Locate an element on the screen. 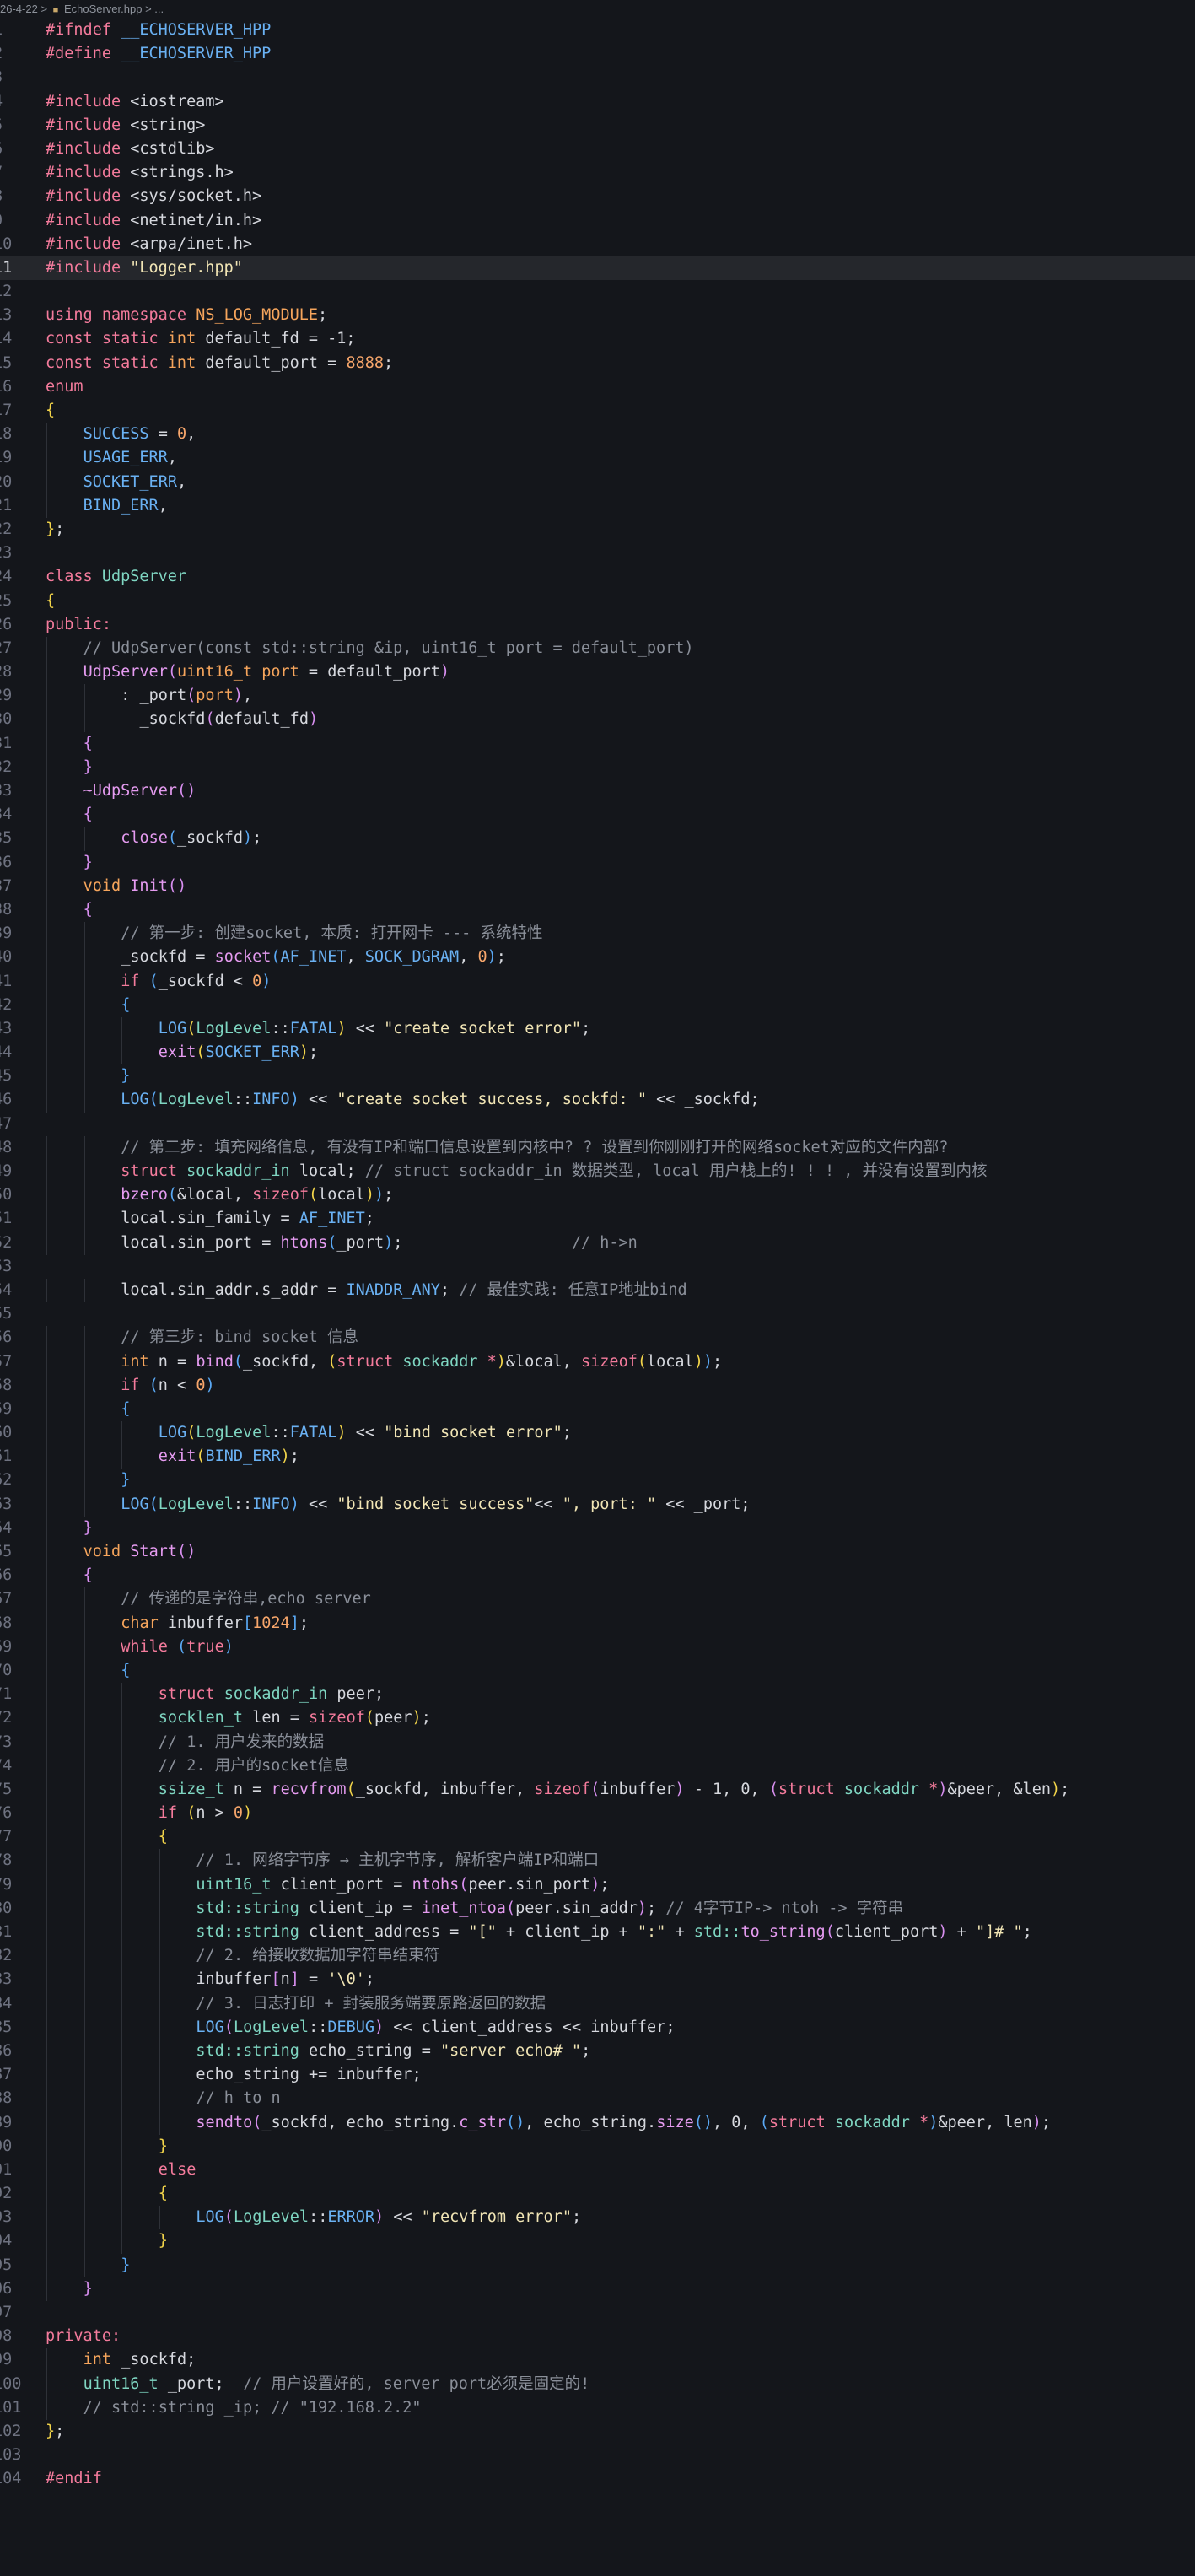 The image size is (1195, 2576). code-text: class UdpServer is located at coordinates (116, 577).